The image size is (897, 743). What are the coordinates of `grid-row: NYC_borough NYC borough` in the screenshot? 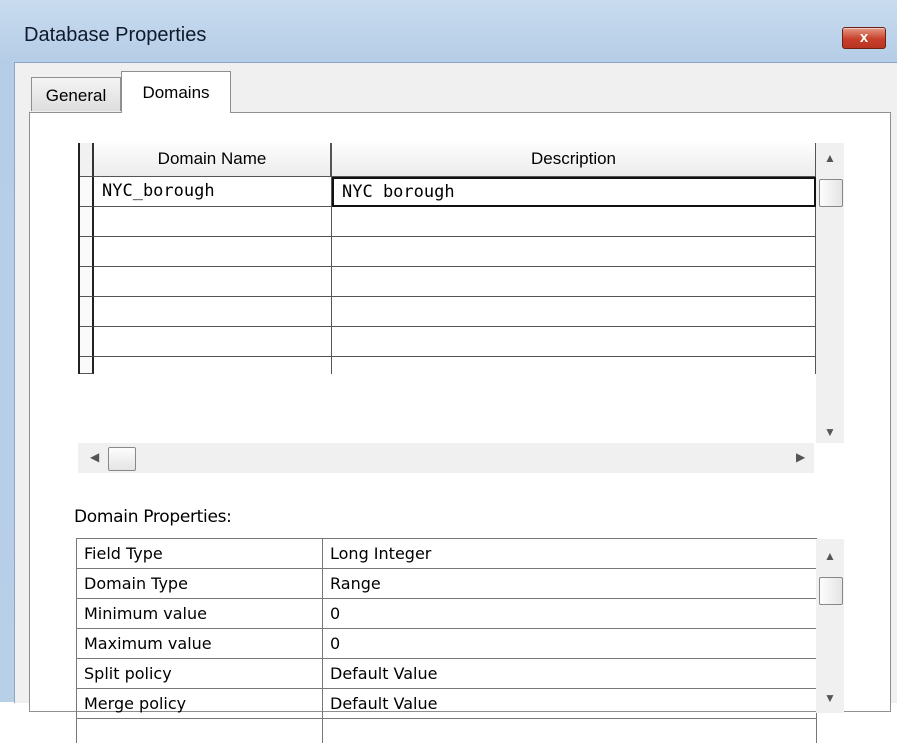 It's located at (448, 192).